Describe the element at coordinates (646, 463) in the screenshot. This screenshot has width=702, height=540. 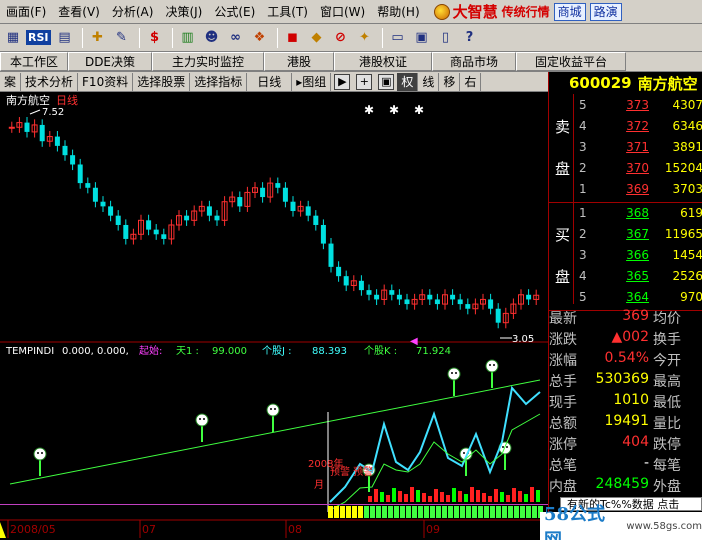
I see `stat-value: -` at that location.